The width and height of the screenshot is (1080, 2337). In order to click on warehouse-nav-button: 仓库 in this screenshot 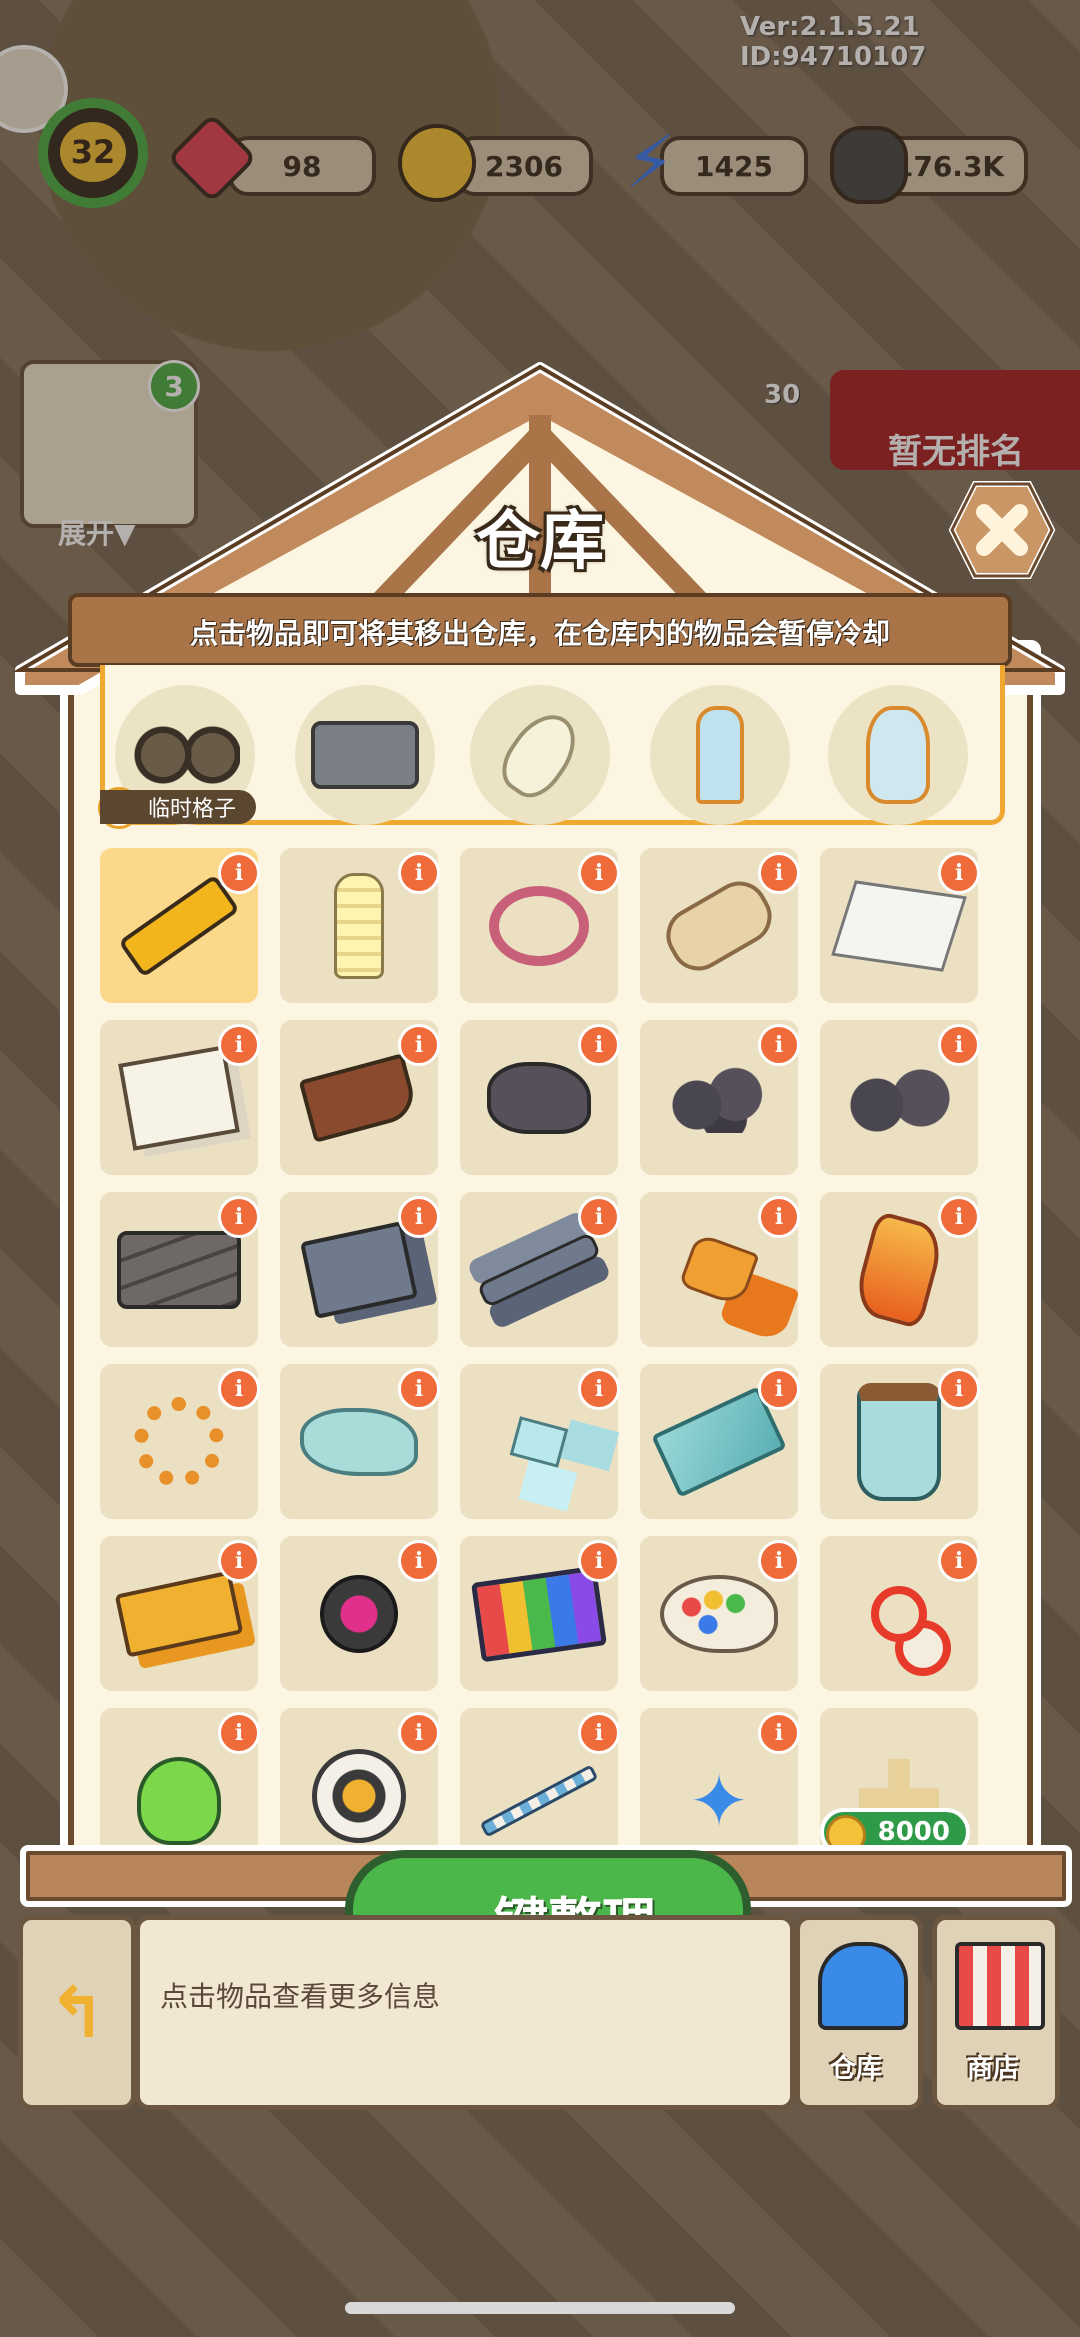, I will do `click(859, 2012)`.